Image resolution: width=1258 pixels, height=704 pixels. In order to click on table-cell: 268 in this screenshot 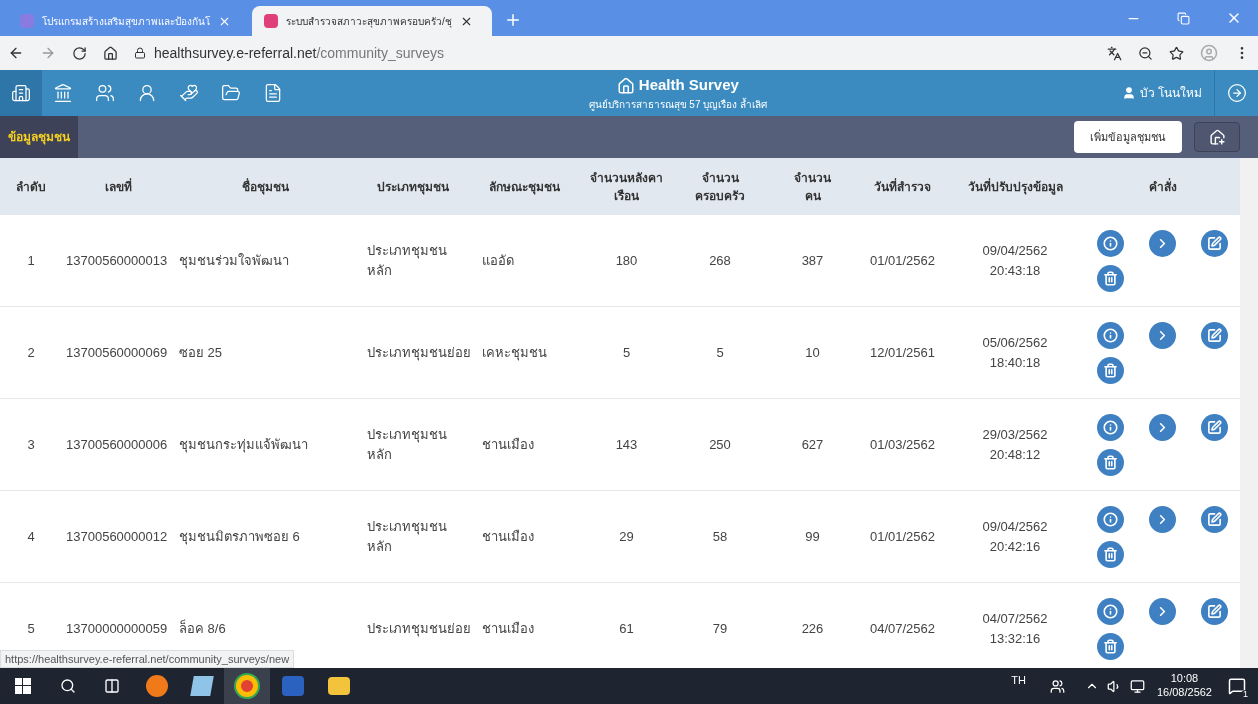, I will do `click(720, 260)`.